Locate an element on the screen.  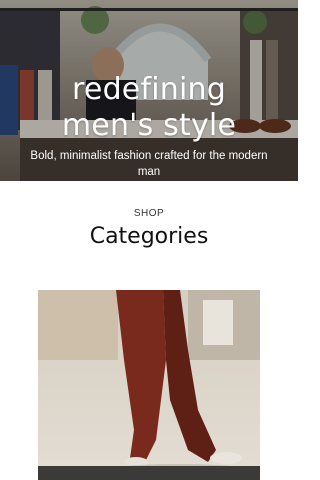
section-kicker: SHOP is located at coordinates (149, 213).